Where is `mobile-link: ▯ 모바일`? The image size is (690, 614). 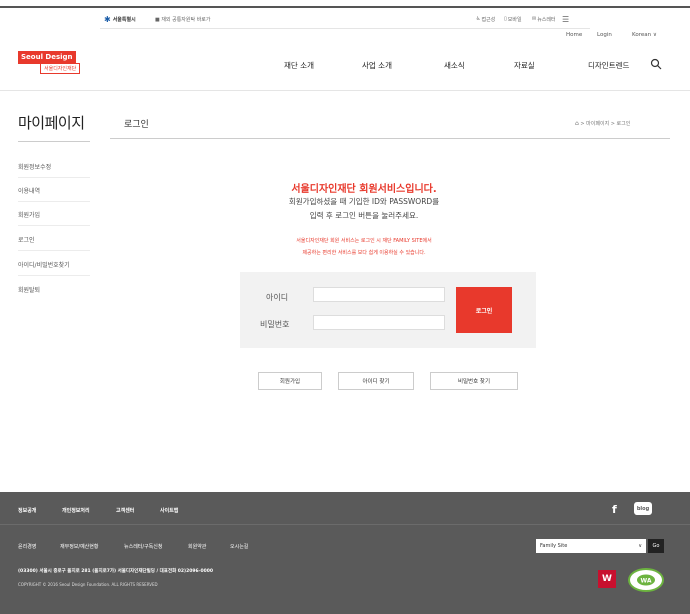
mobile-link: ▯ 모바일 is located at coordinates (513, 19).